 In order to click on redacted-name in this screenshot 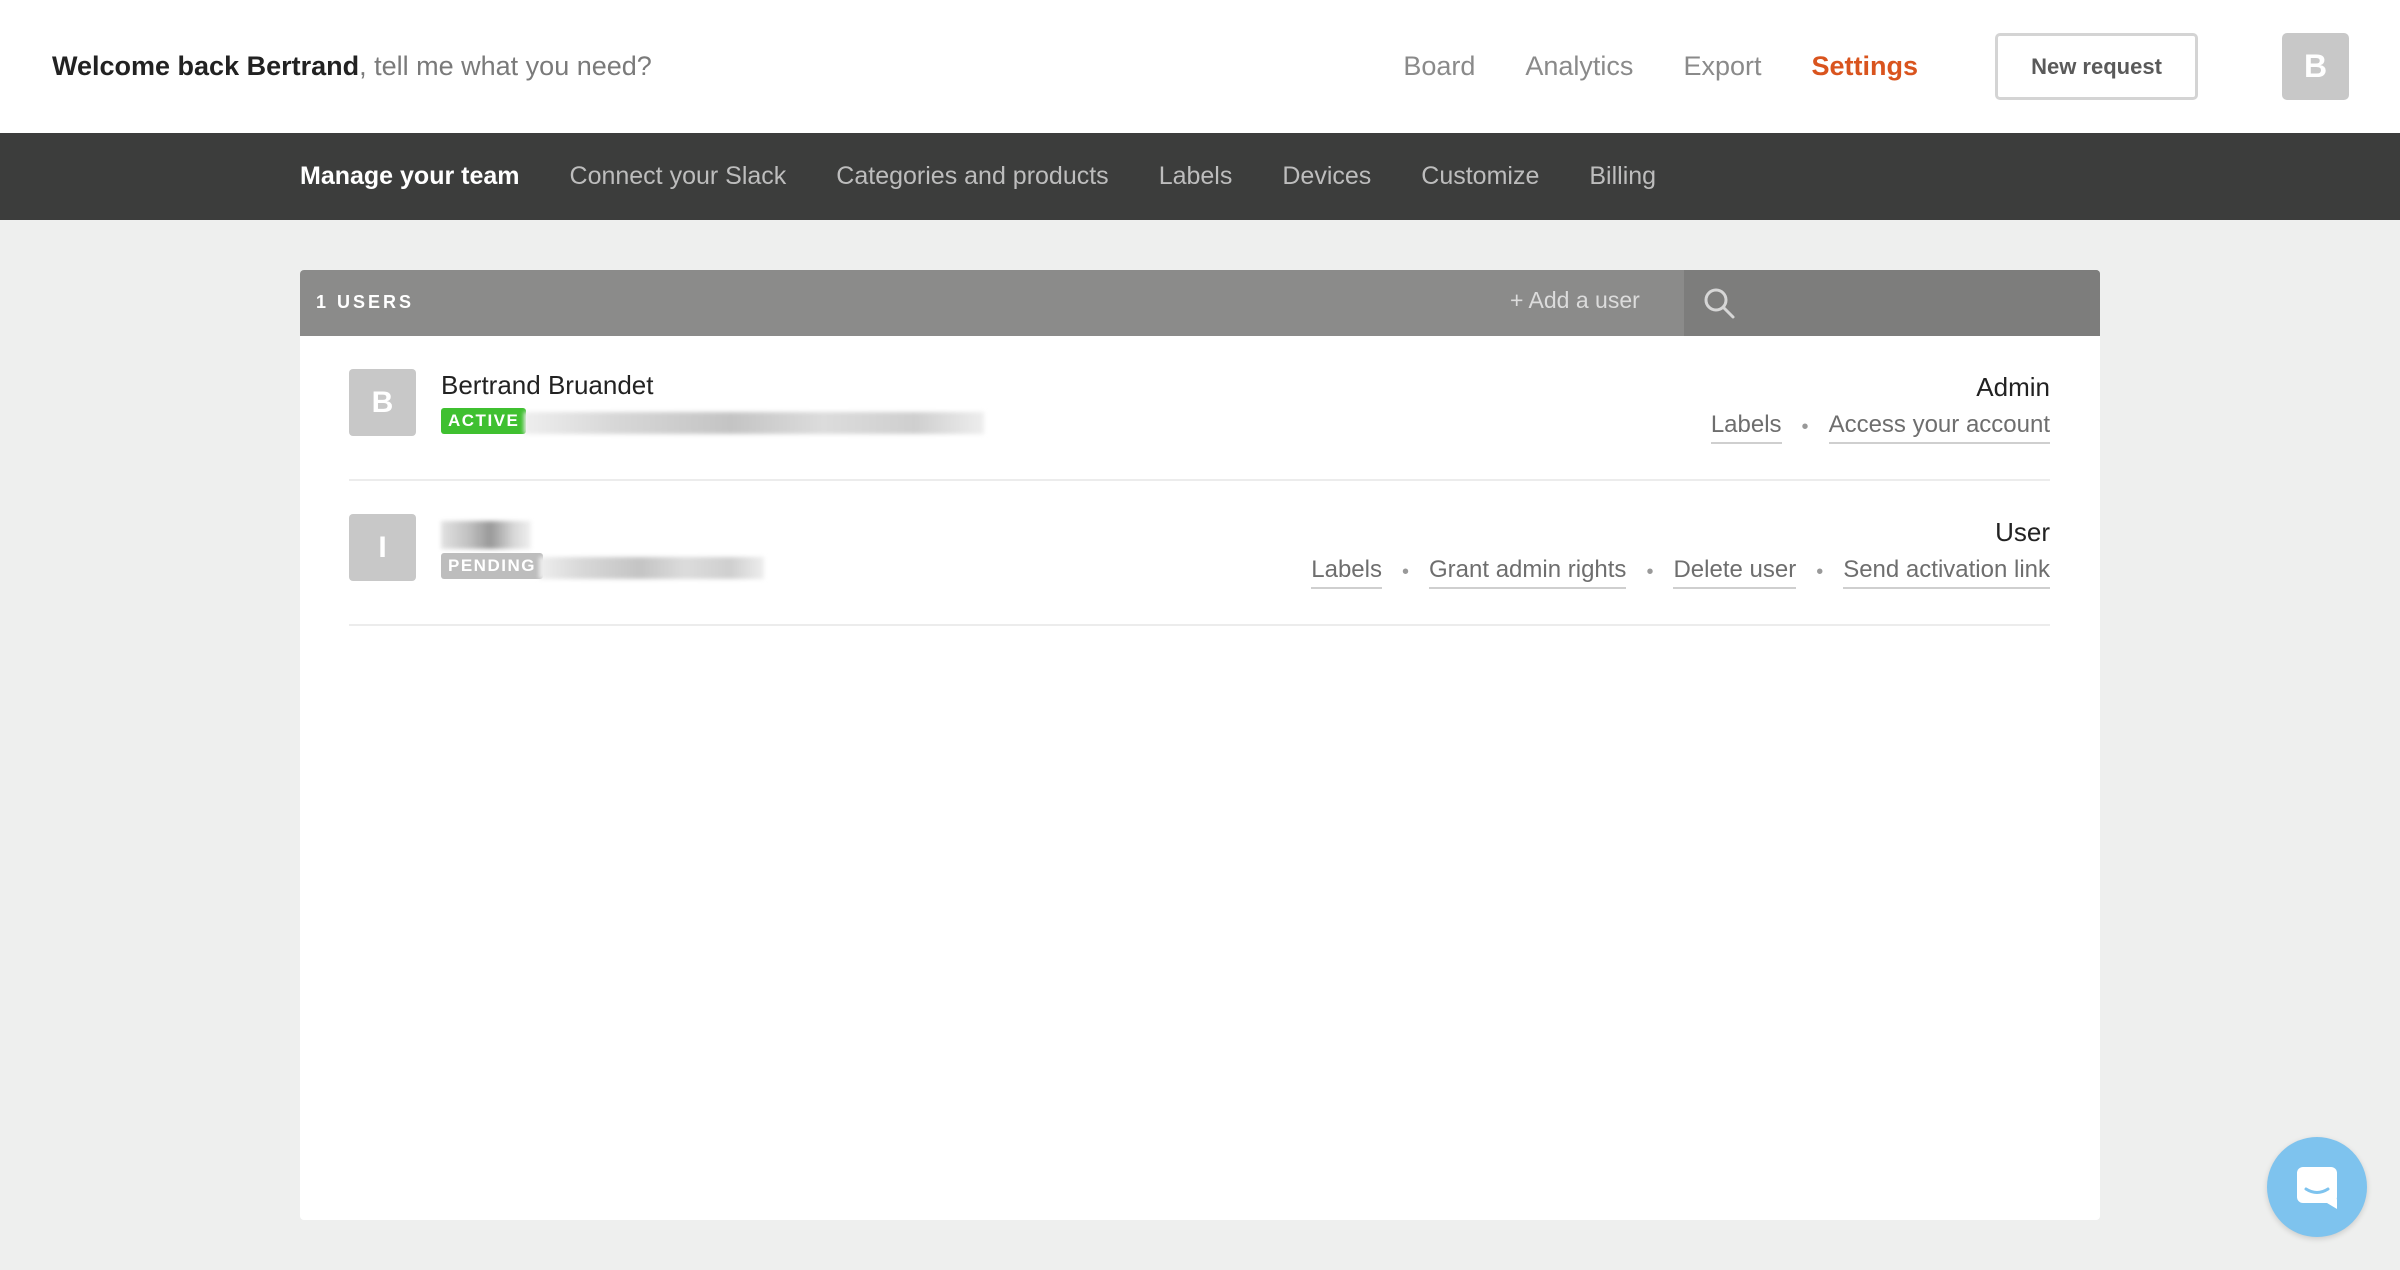, I will do `click(486, 535)`.